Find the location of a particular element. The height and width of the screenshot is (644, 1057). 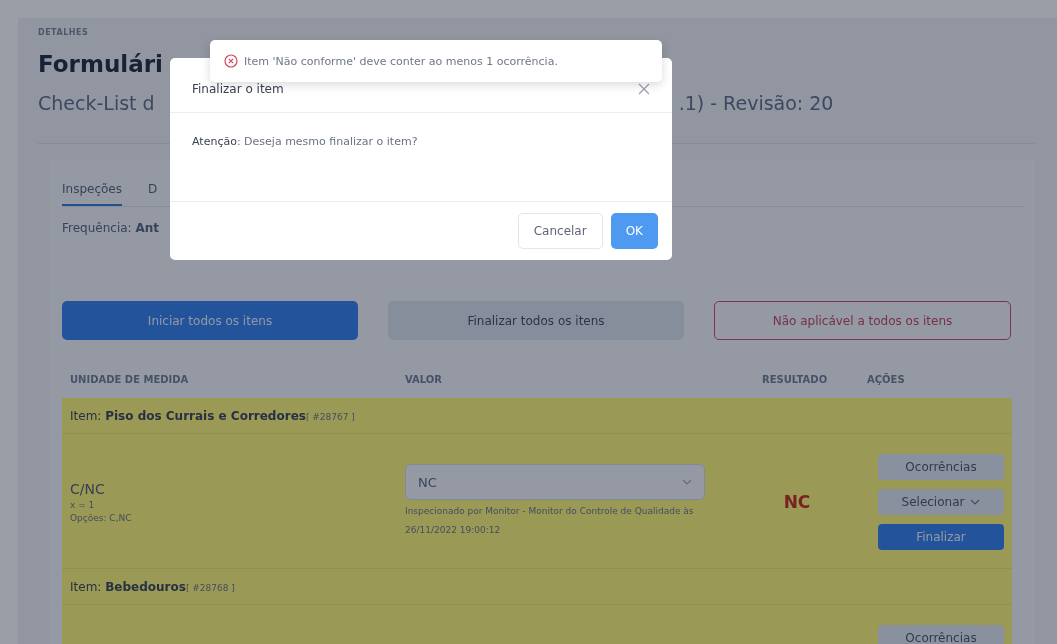

dialog-button: OK is located at coordinates (634, 231).